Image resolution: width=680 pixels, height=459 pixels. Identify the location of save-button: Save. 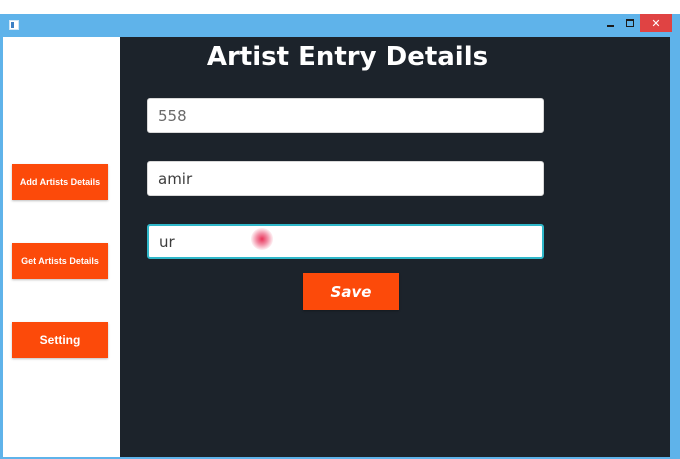
(351, 291).